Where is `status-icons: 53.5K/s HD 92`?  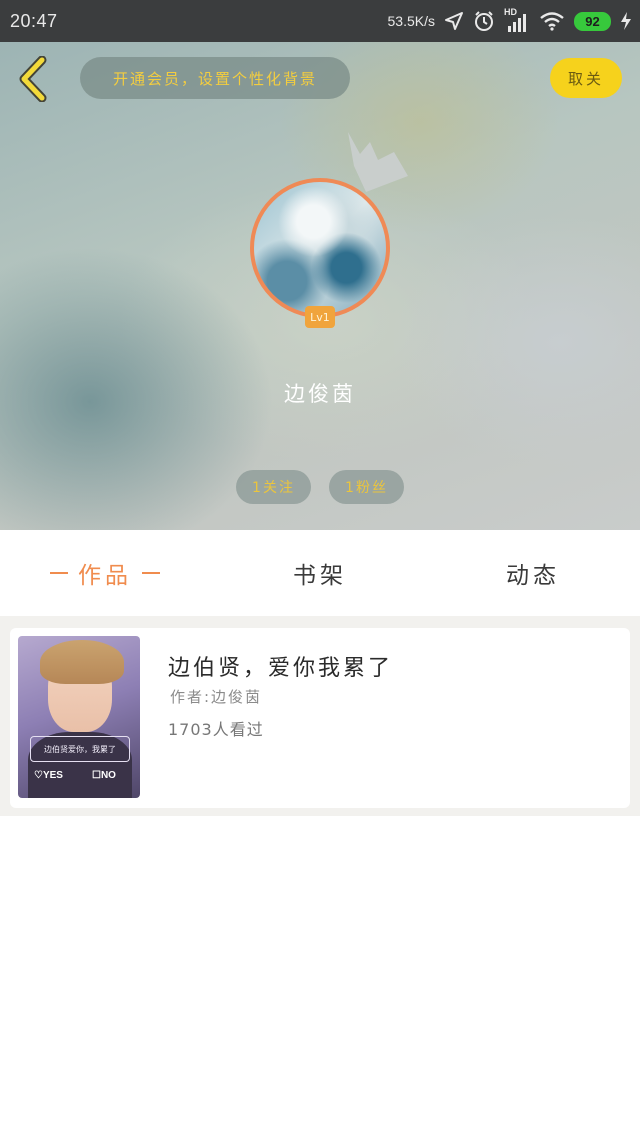 status-icons: 53.5K/s HD 92 is located at coordinates (510, 21).